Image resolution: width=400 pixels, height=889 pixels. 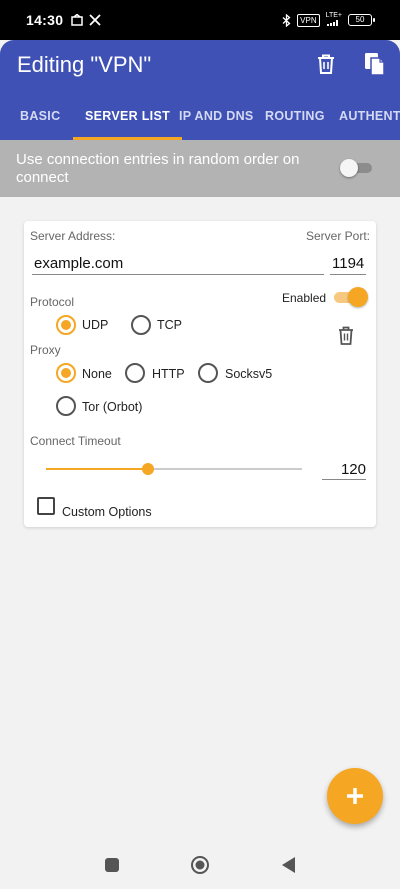 What do you see at coordinates (66, 325) in the screenshot?
I see `protocol-udp-radio` at bounding box center [66, 325].